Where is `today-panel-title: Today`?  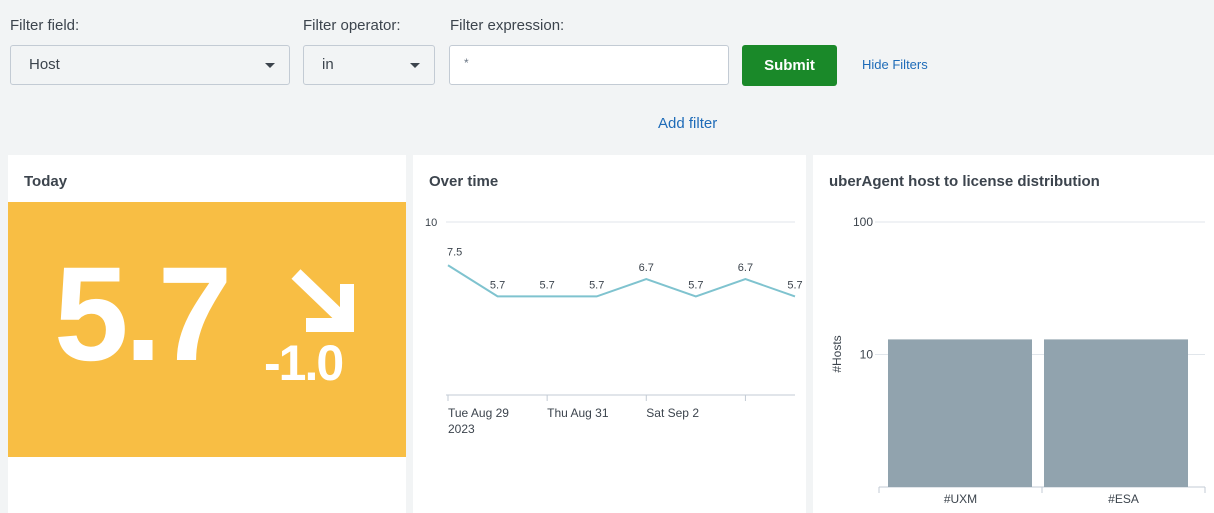
today-panel-title: Today is located at coordinates (46, 181).